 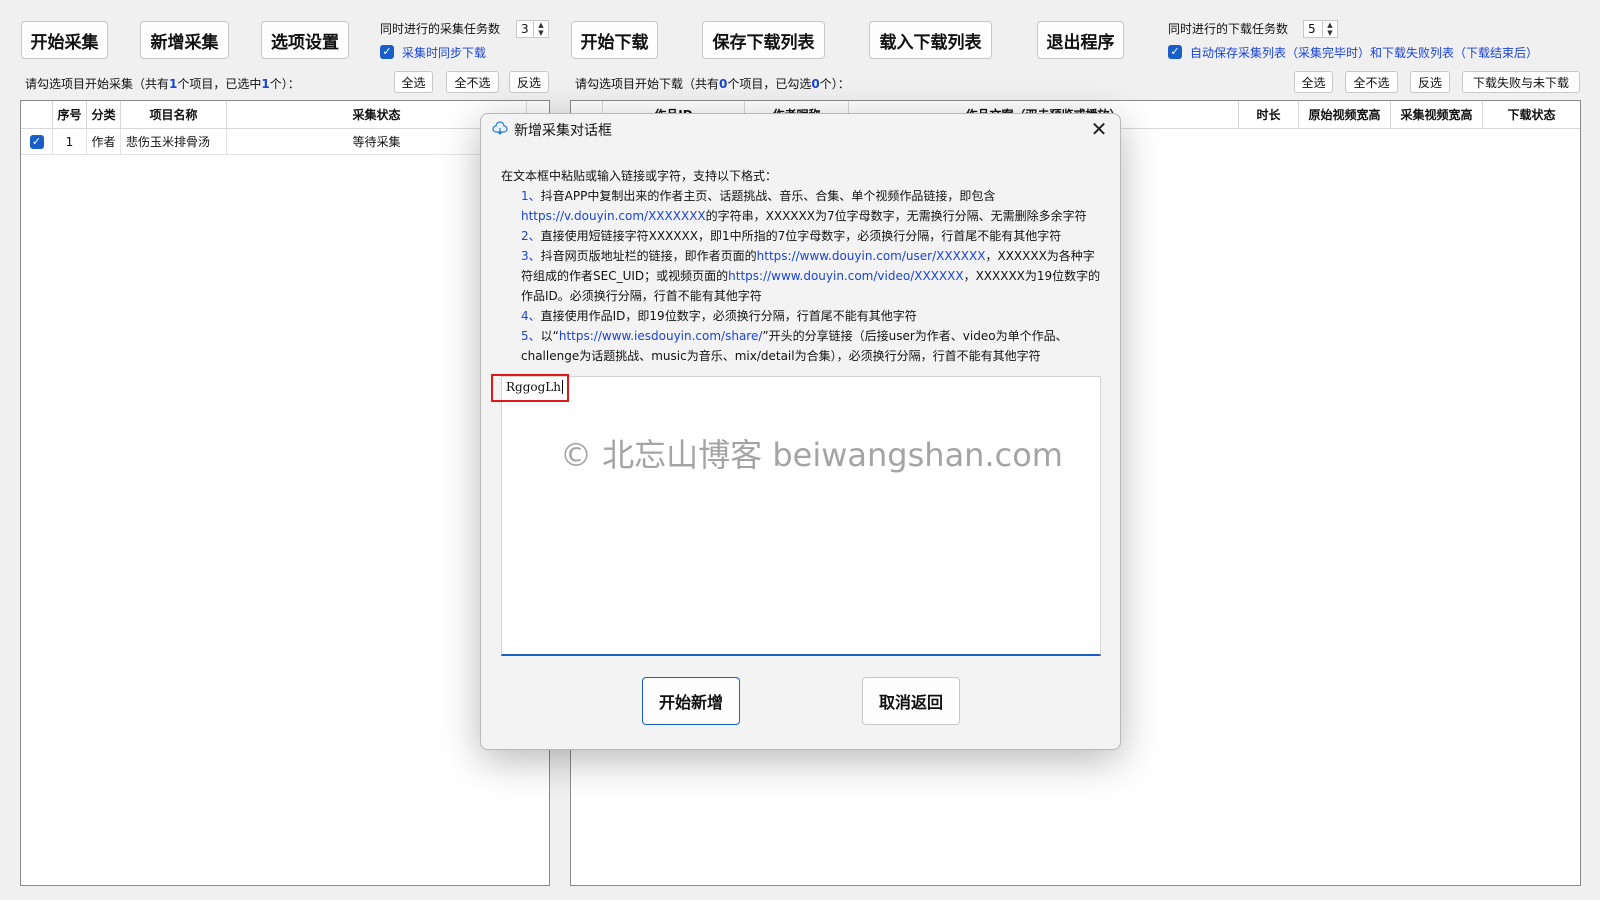 What do you see at coordinates (440, 29) in the screenshot?
I see `collect-concurrency-label: 同时进行的采集任务数` at bounding box center [440, 29].